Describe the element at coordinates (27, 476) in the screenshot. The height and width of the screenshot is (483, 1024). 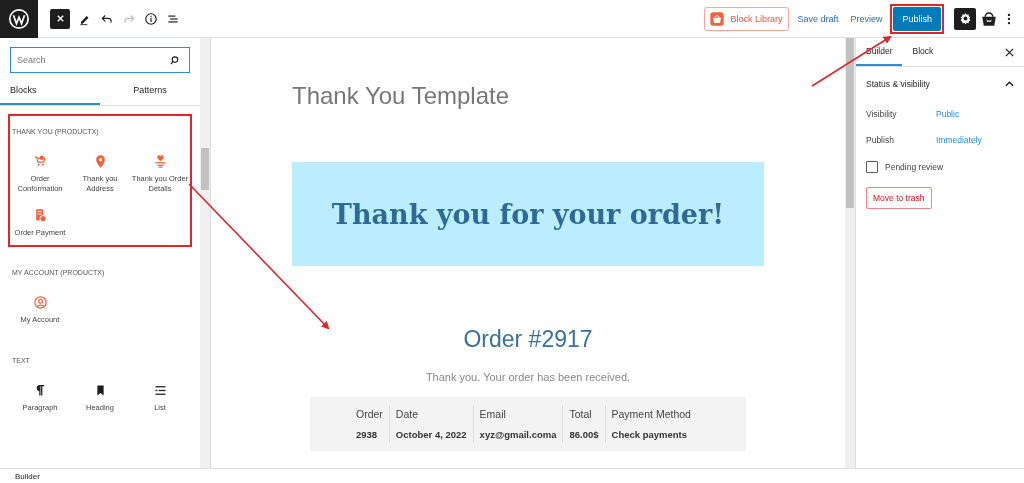
I see `breadcrumb: Builder` at that location.